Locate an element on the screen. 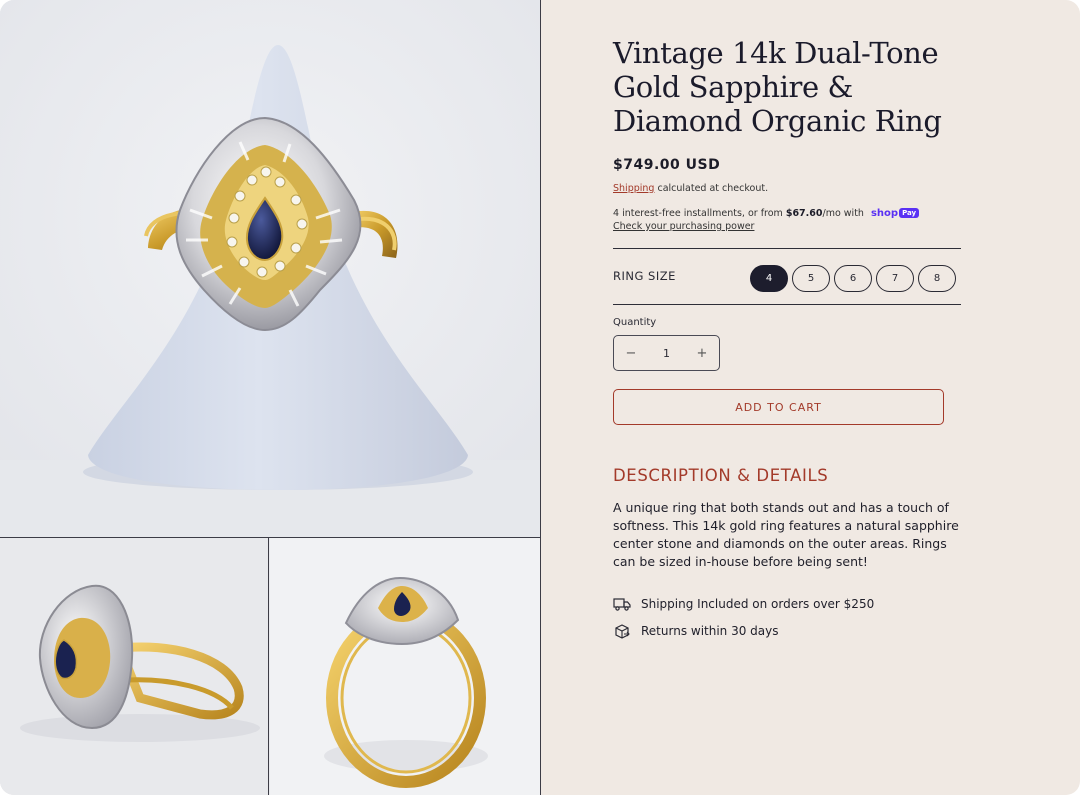 The width and height of the screenshot is (1080, 795). ring-size-option: 8 is located at coordinates (937, 278).